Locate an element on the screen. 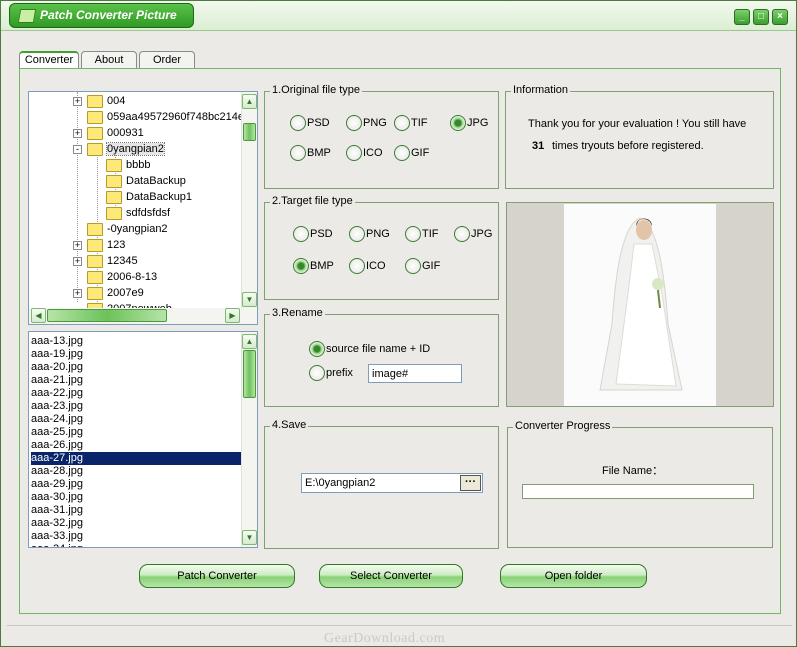 The height and width of the screenshot is (647, 797). target-option-label: BMP is located at coordinates (322, 266).